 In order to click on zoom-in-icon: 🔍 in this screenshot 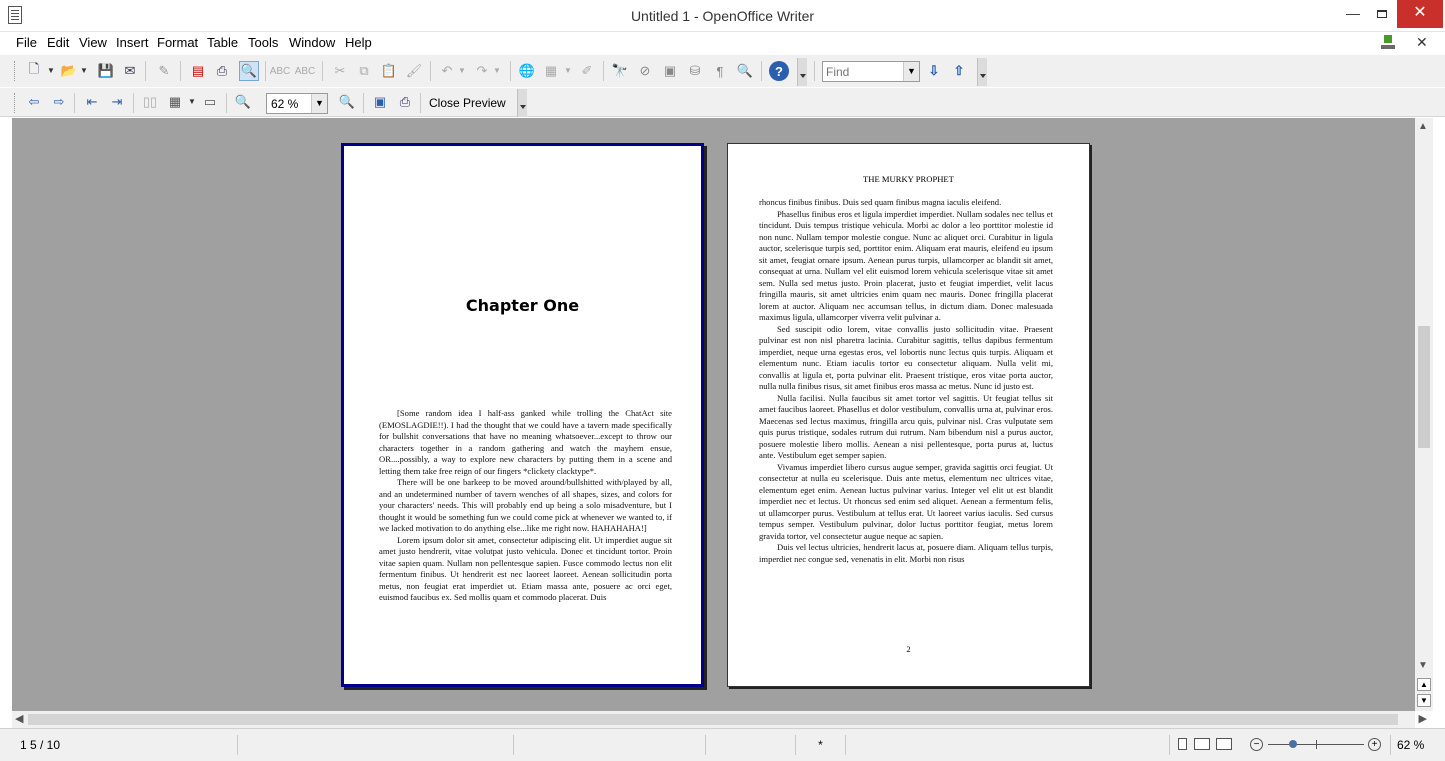, I will do `click(243, 102)`.